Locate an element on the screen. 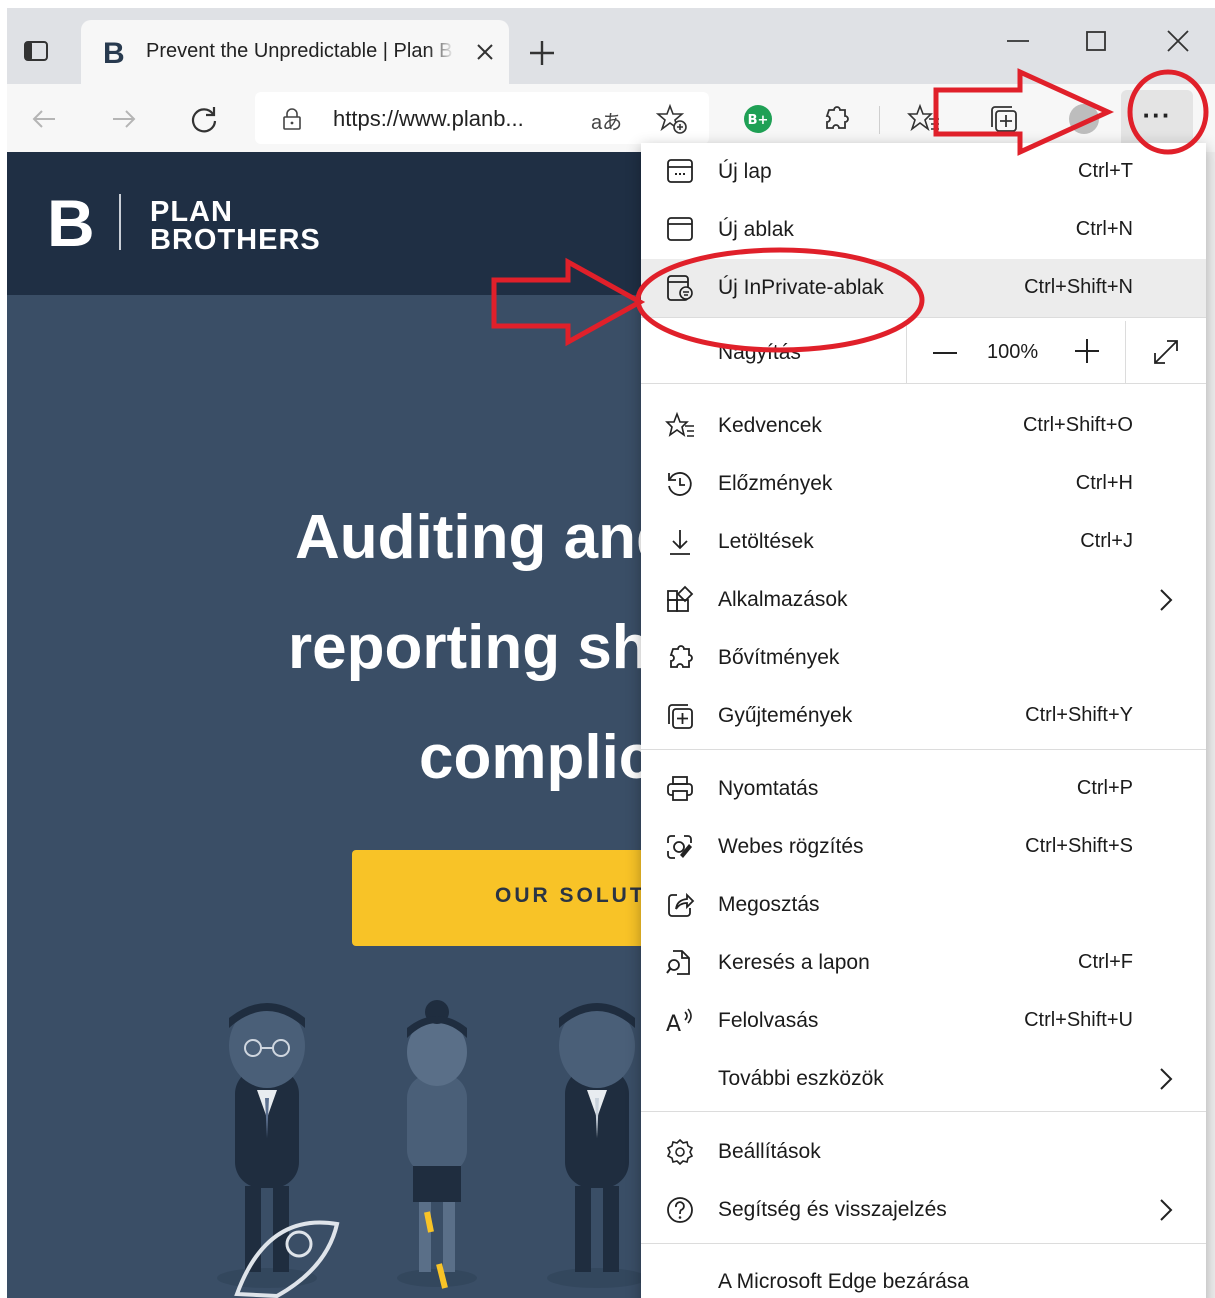 The width and height of the screenshot is (1215, 1298). zoom-value: 100% is located at coordinates (1013, 352).